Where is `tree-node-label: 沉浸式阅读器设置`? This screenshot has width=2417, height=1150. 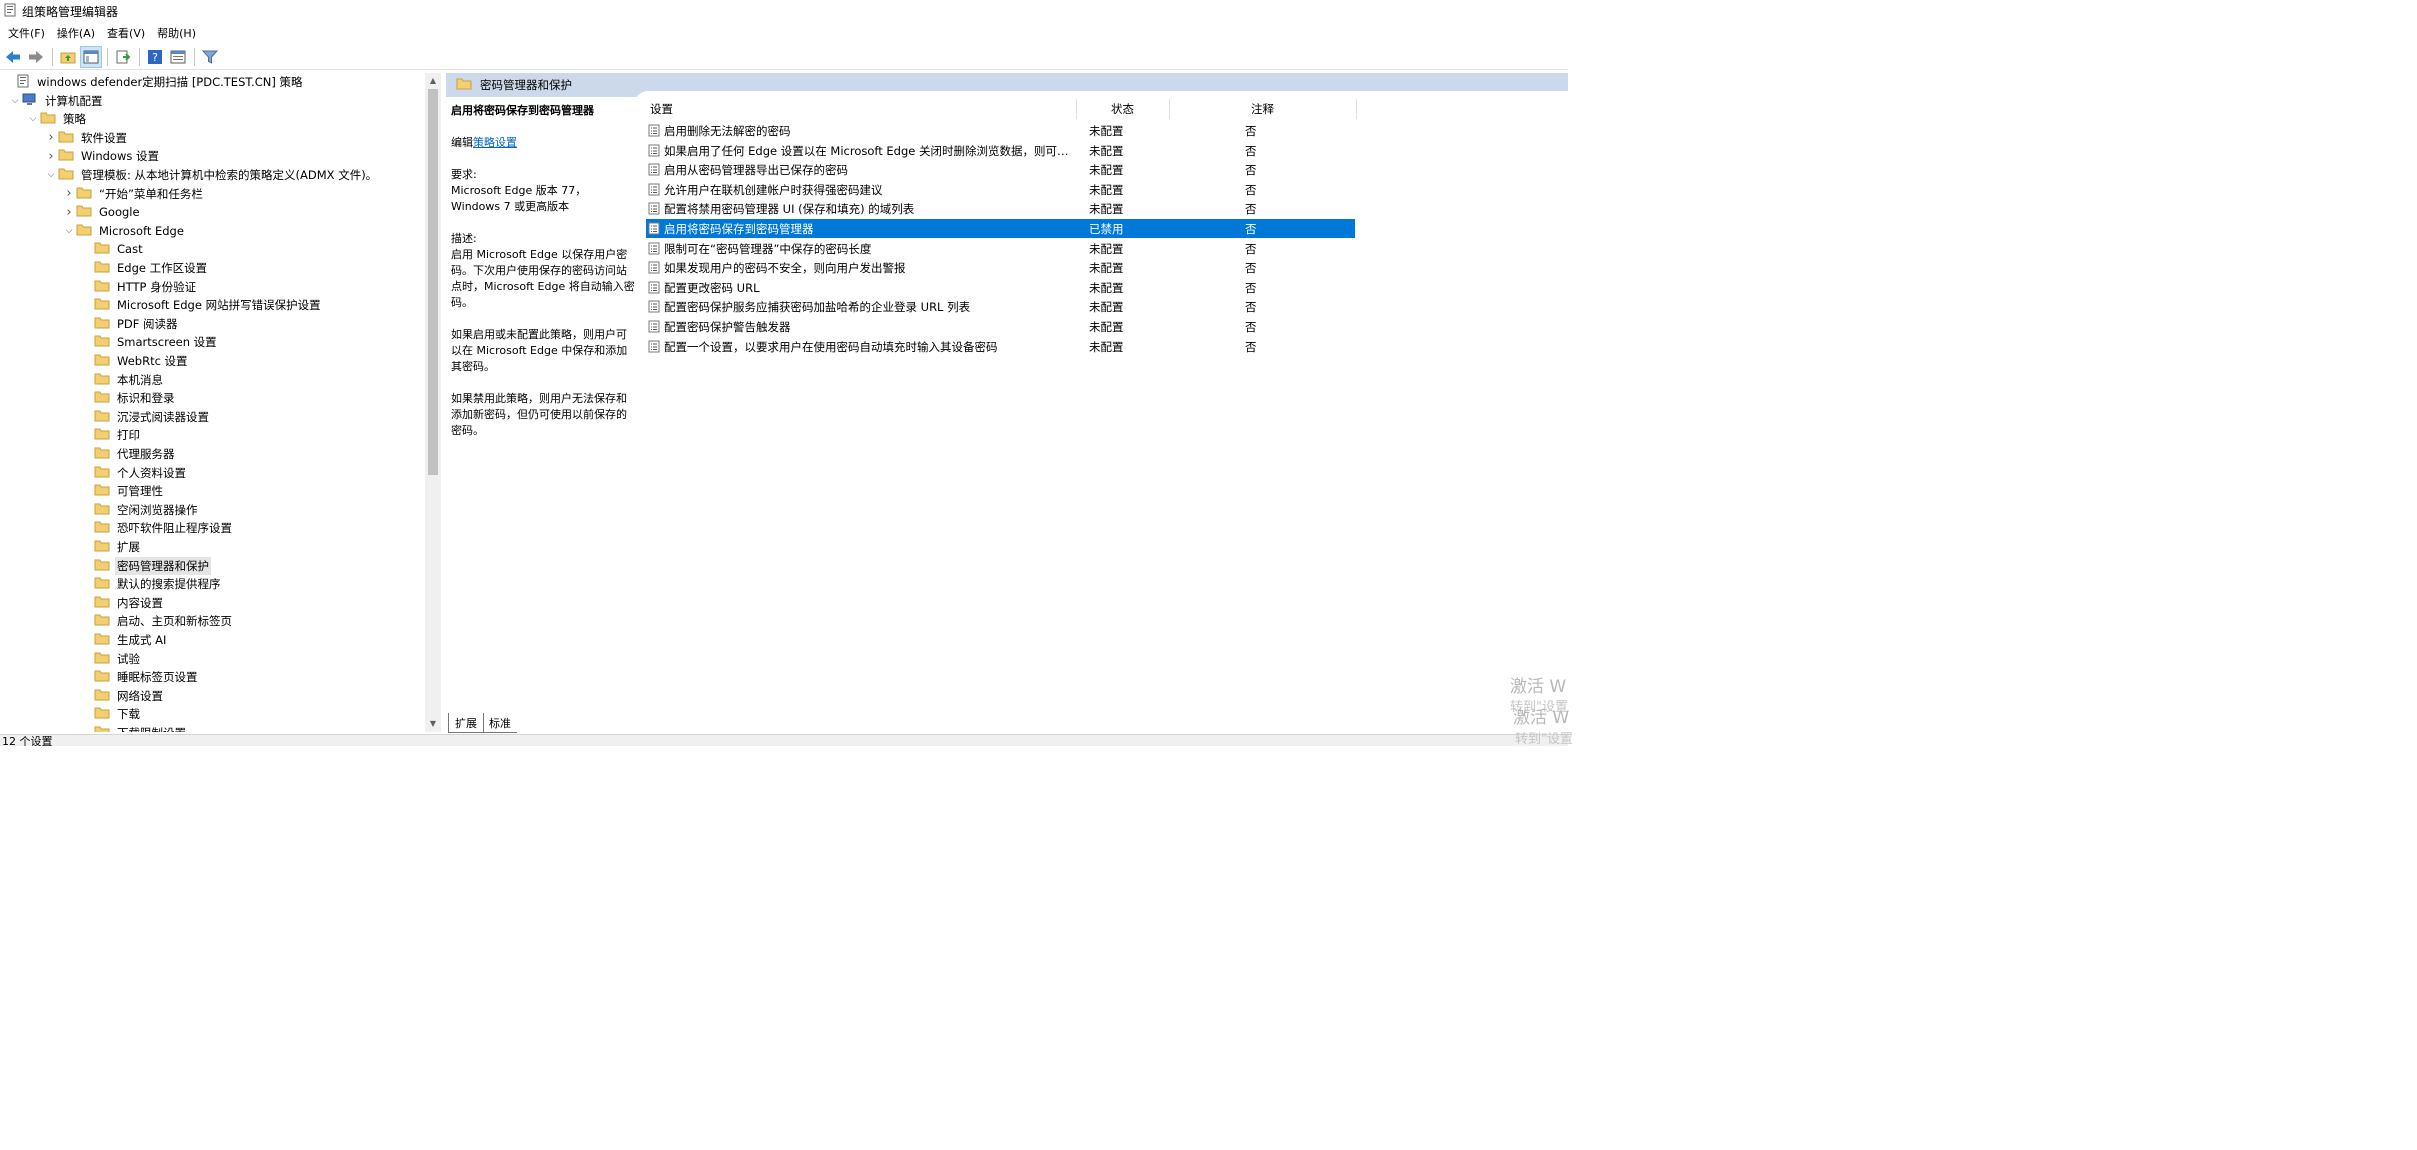
tree-node-label: 沉浸式阅读器设置 is located at coordinates (163, 416).